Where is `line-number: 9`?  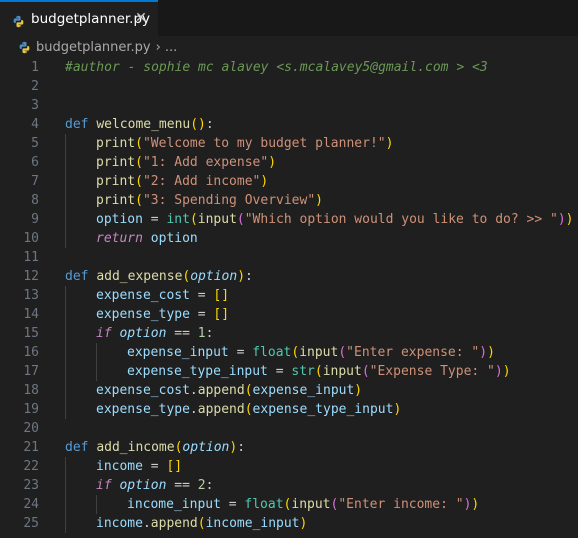
line-number: 9 is located at coordinates (35, 219).